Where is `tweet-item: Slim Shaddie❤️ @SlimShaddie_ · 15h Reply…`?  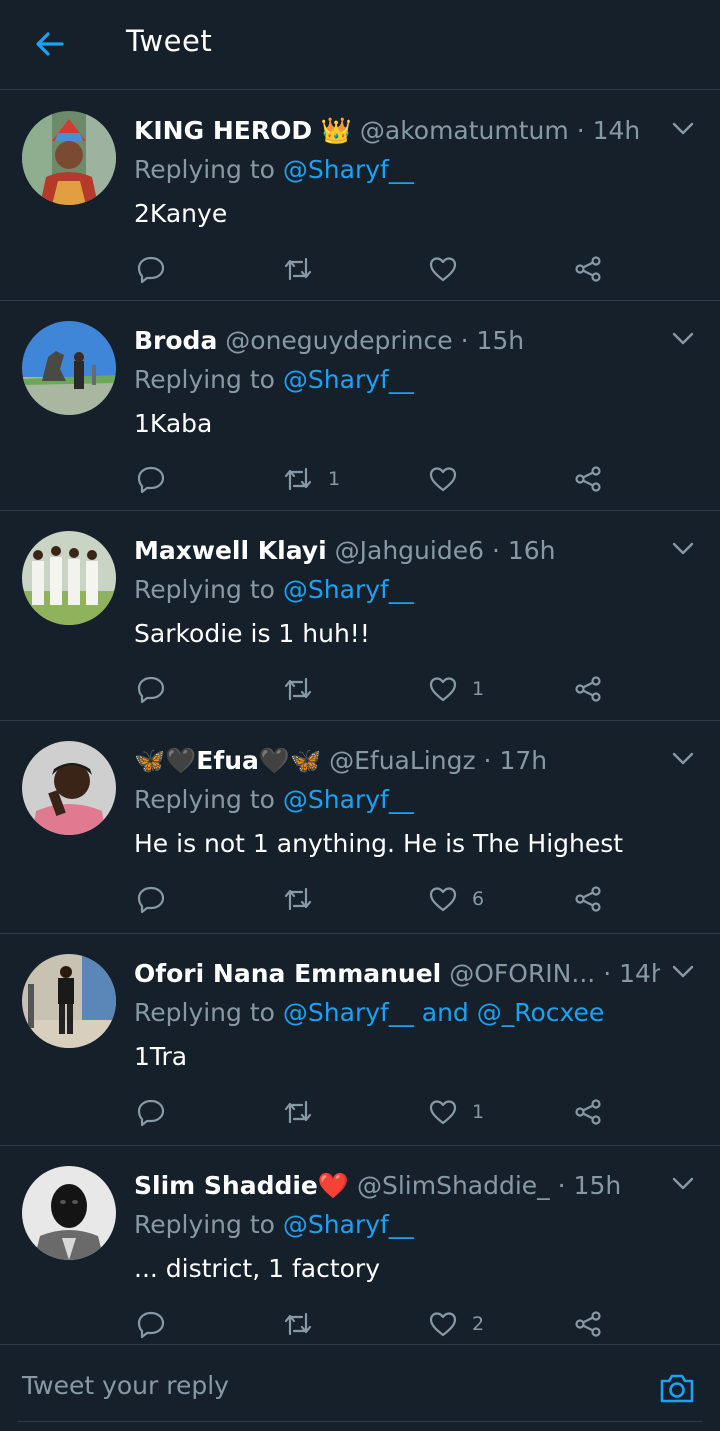 tweet-item: Slim Shaddie❤️ @SlimShaddie_ · 15h Reply… is located at coordinates (360, 1244).